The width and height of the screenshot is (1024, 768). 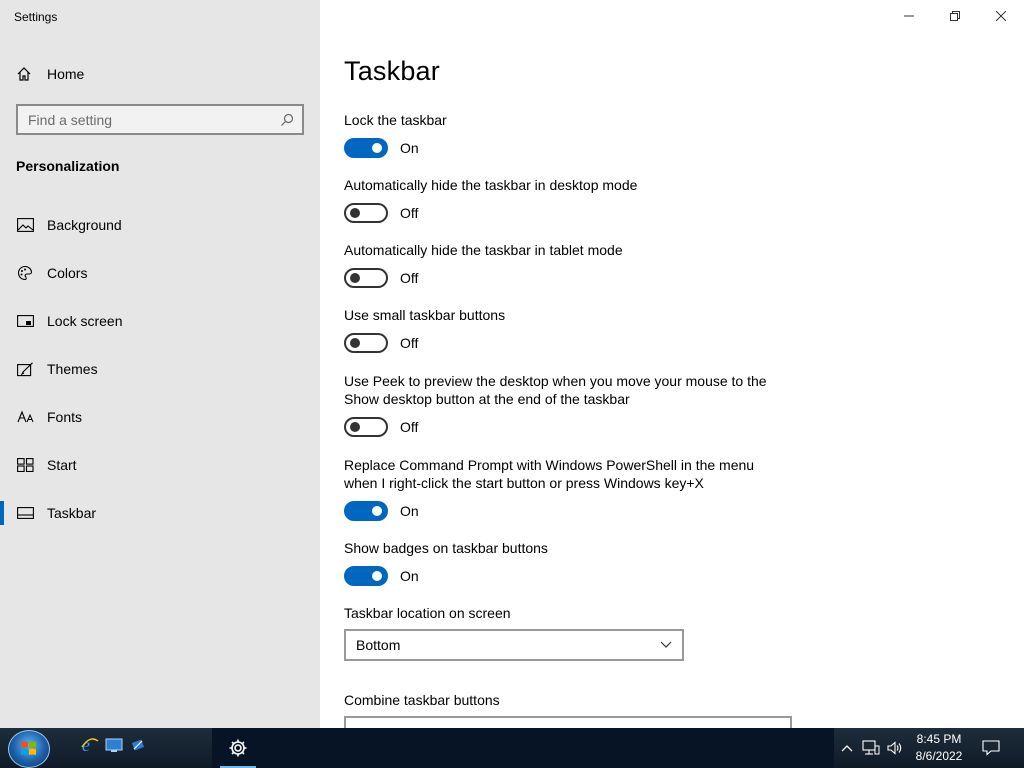 I want to click on switch-windows-icon, so click(x=138, y=745).